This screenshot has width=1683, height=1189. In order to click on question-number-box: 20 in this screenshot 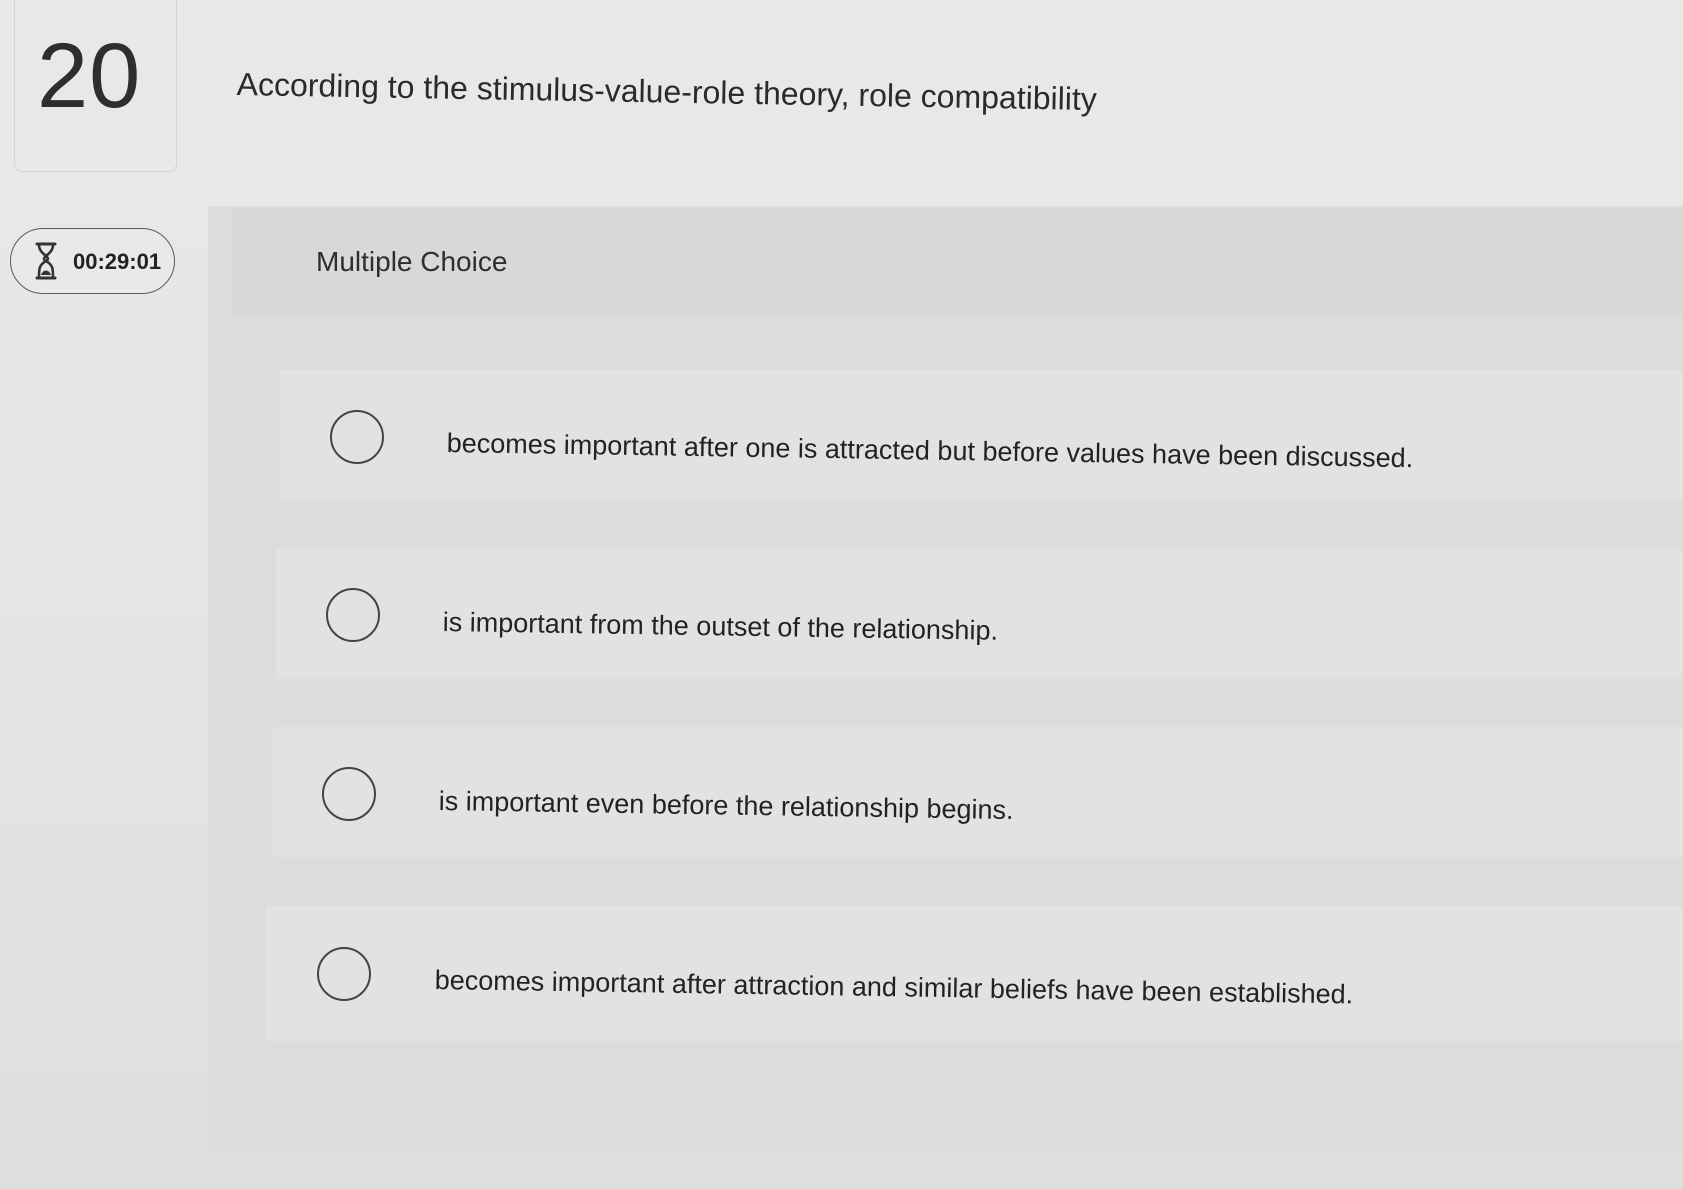, I will do `click(95, 86)`.